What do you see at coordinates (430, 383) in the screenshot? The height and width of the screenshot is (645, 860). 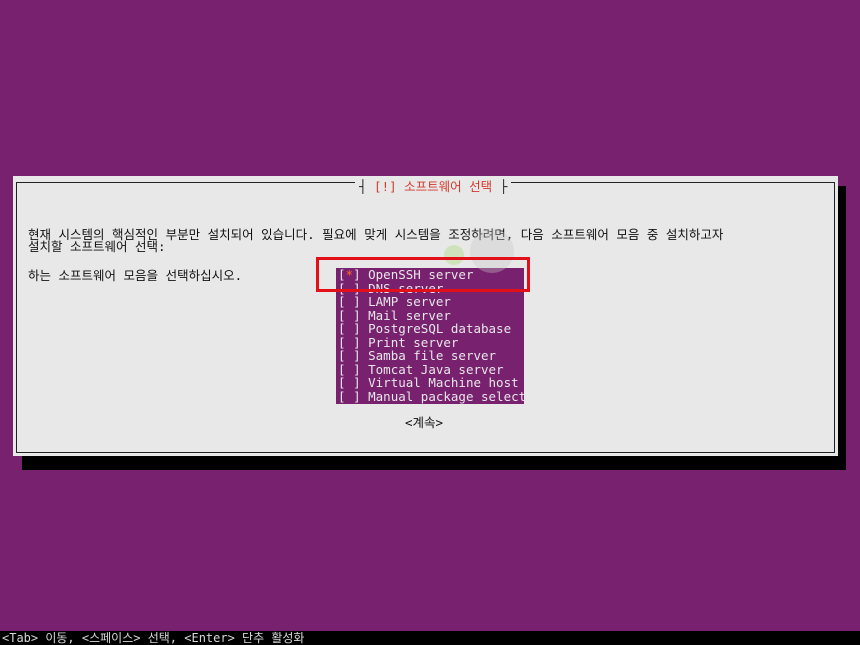 I see `list-item-virtual-machine-host: [ ] Virtual Machine host` at bounding box center [430, 383].